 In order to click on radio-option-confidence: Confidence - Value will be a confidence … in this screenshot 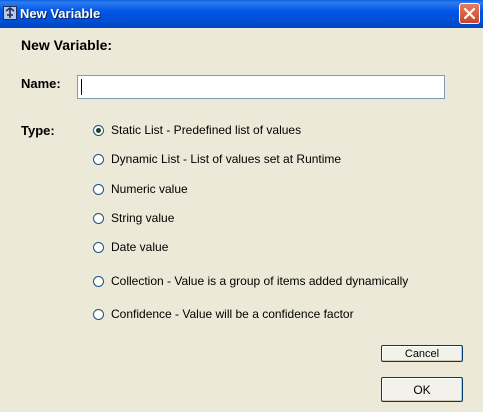, I will do `click(223, 314)`.